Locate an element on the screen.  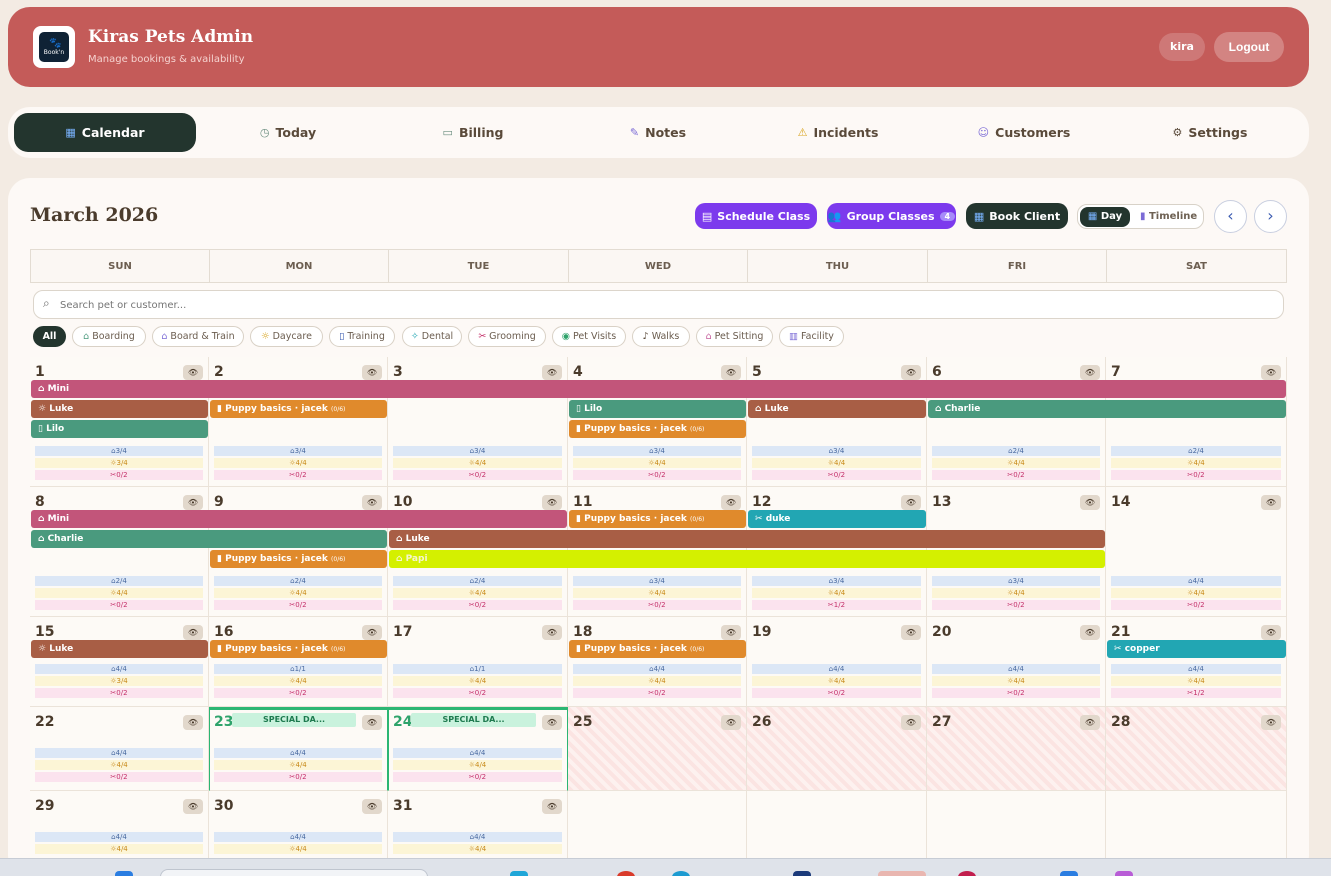
filter-pet-sitting: ⌂ Pet Sitting is located at coordinates (734, 336).